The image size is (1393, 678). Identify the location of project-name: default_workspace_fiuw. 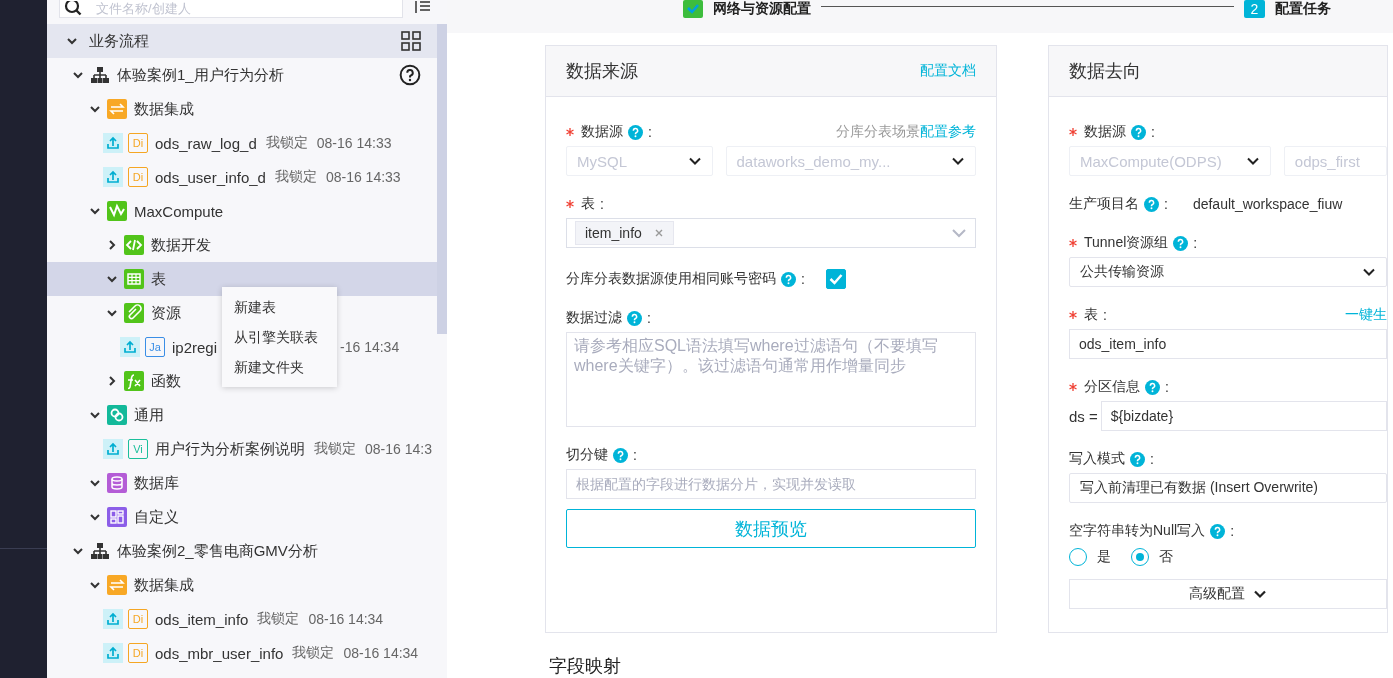
(1267, 204).